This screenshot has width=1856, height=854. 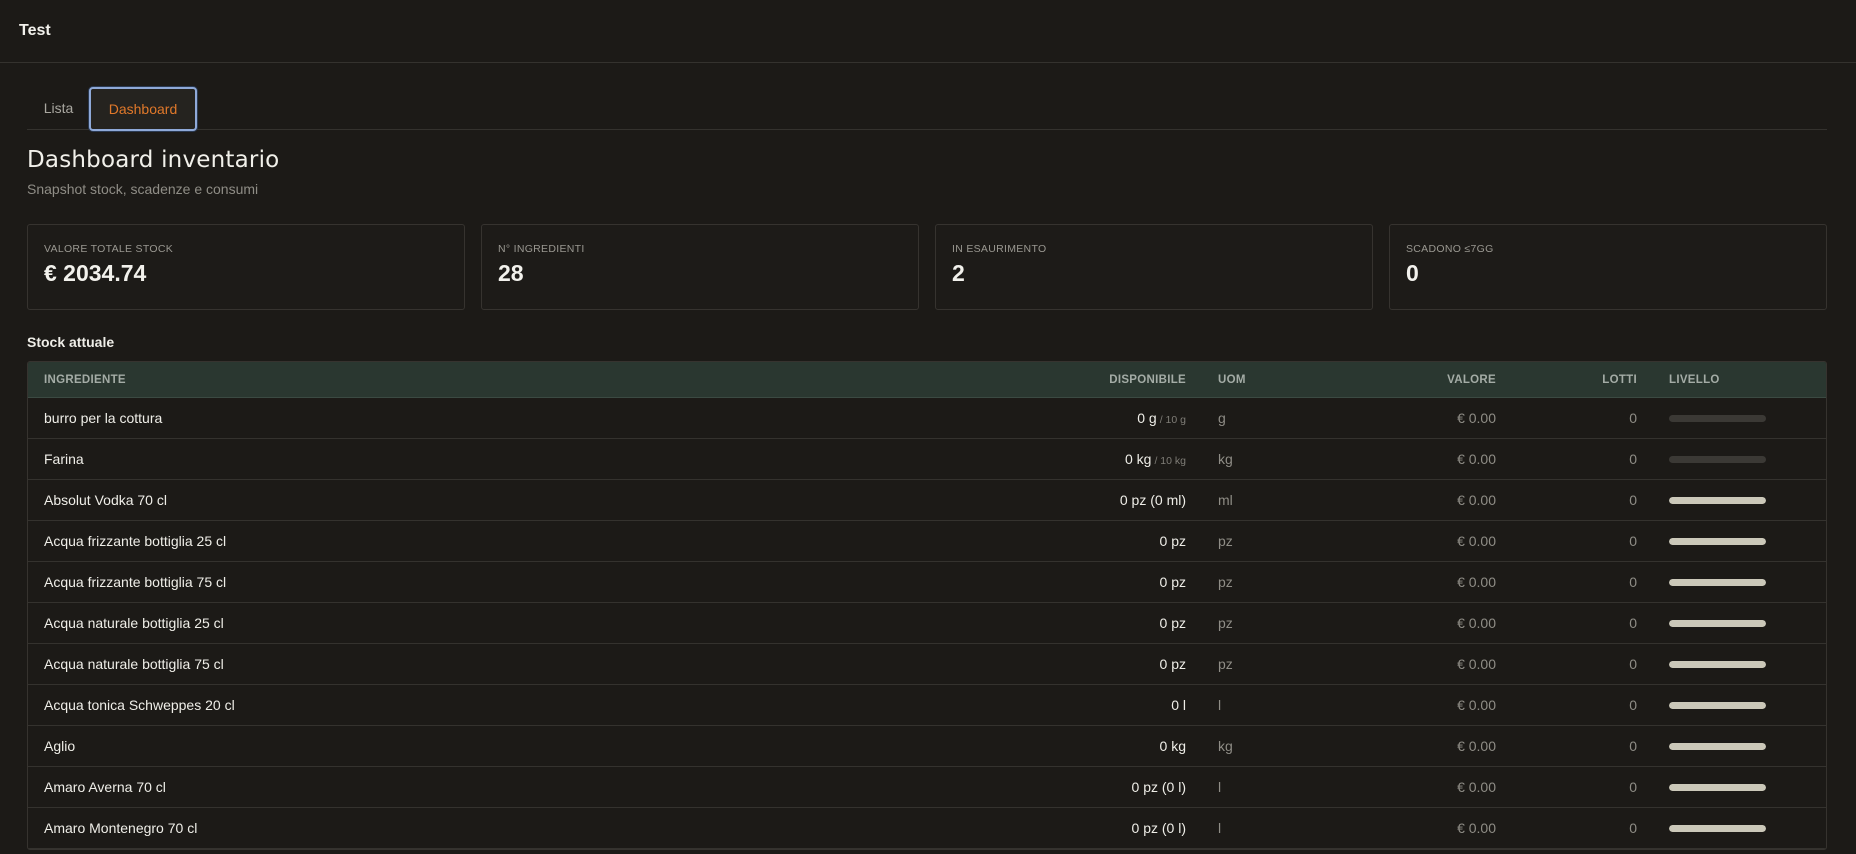 I want to click on kpi-value: 28, so click(x=511, y=273).